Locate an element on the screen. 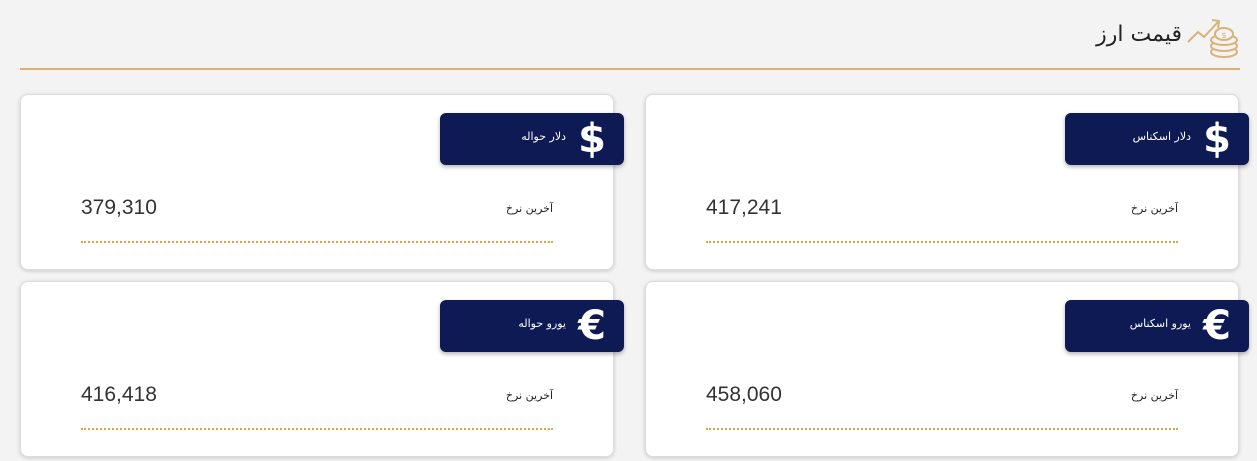 The image size is (1257, 461). rate-value: 379,310 is located at coordinates (119, 207).